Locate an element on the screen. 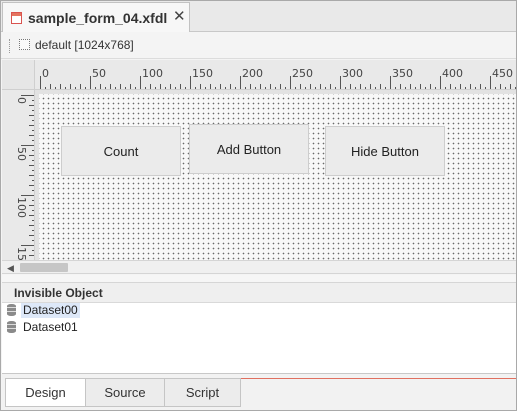  invisible-object-title: Invisible Object is located at coordinates (58, 293).